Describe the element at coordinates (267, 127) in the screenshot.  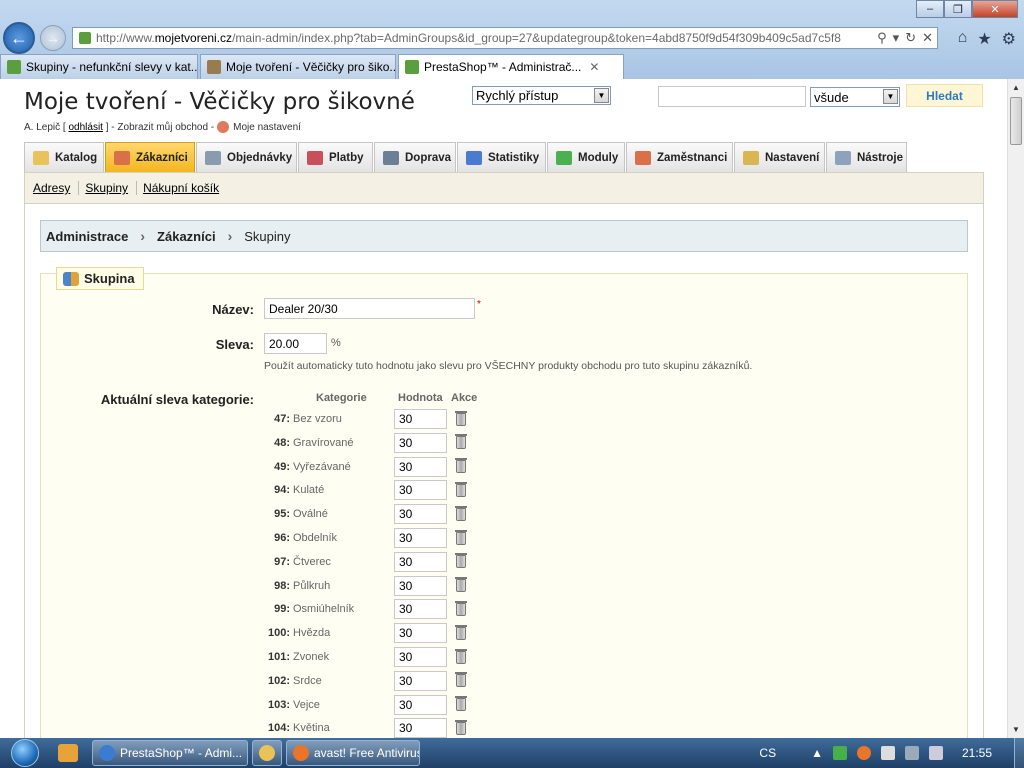
I see `my-settings-link: Moje nastavení` at that location.